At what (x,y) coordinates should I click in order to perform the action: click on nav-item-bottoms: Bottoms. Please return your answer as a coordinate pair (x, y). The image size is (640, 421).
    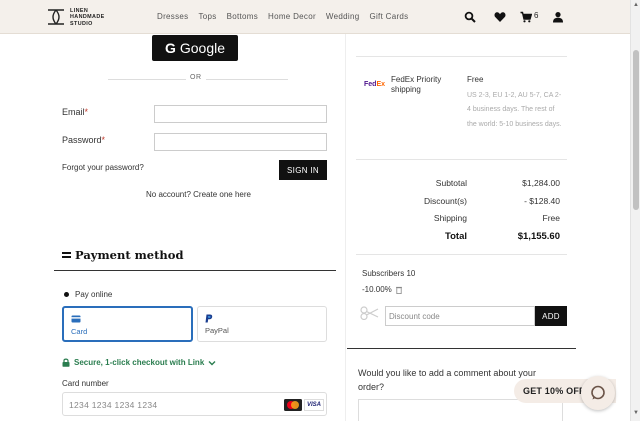
    Looking at the image, I should click on (242, 16).